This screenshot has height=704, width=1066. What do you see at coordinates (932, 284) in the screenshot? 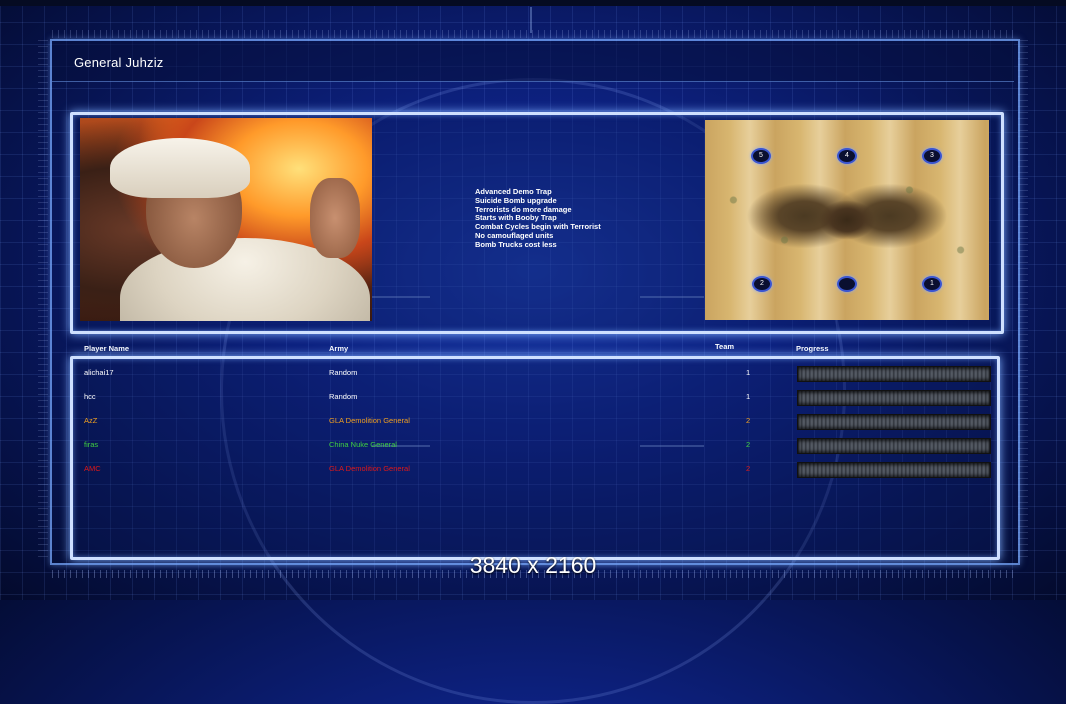
I see `spawn-marker-1: 1` at bounding box center [932, 284].